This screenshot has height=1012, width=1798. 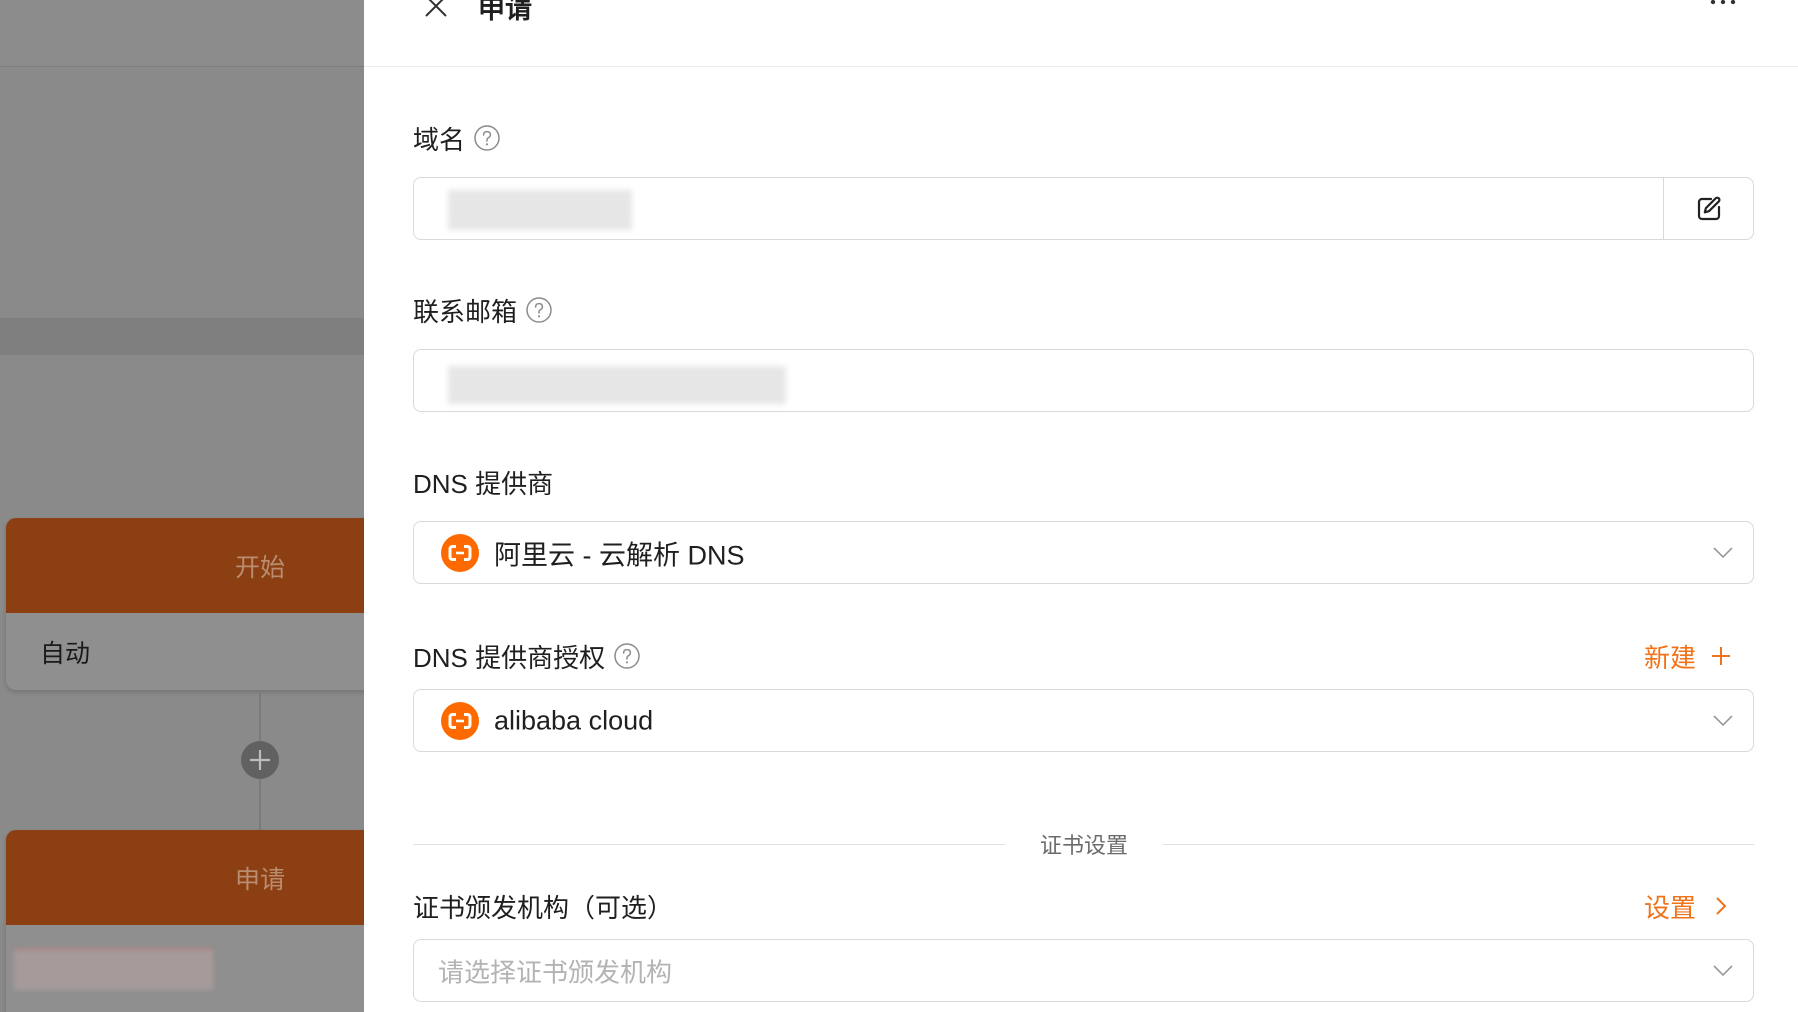 I want to click on canvas-band, so click(x=182, y=336).